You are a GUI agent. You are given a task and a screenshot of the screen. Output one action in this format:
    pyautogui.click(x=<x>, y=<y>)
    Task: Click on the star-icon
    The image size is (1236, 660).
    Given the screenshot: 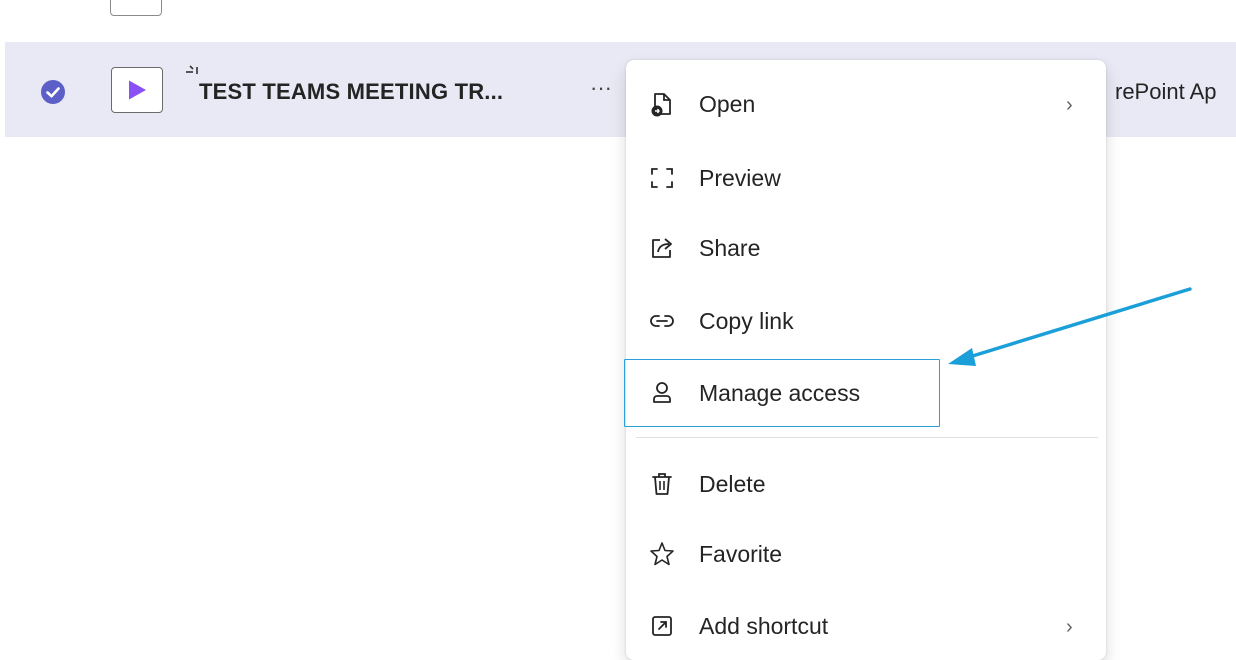 What is the action you would take?
    pyautogui.click(x=662, y=554)
    